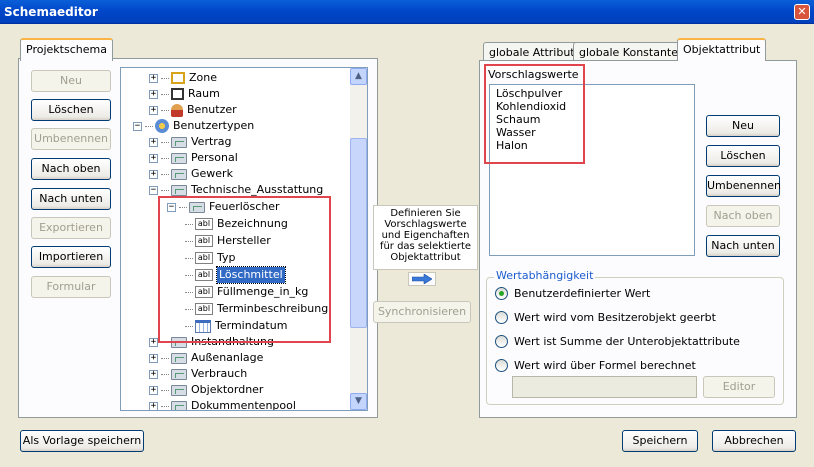 The width and height of the screenshot is (814, 467). Describe the element at coordinates (743, 186) in the screenshot. I see `rechts-umbenennen-button: Umbenennen` at that location.